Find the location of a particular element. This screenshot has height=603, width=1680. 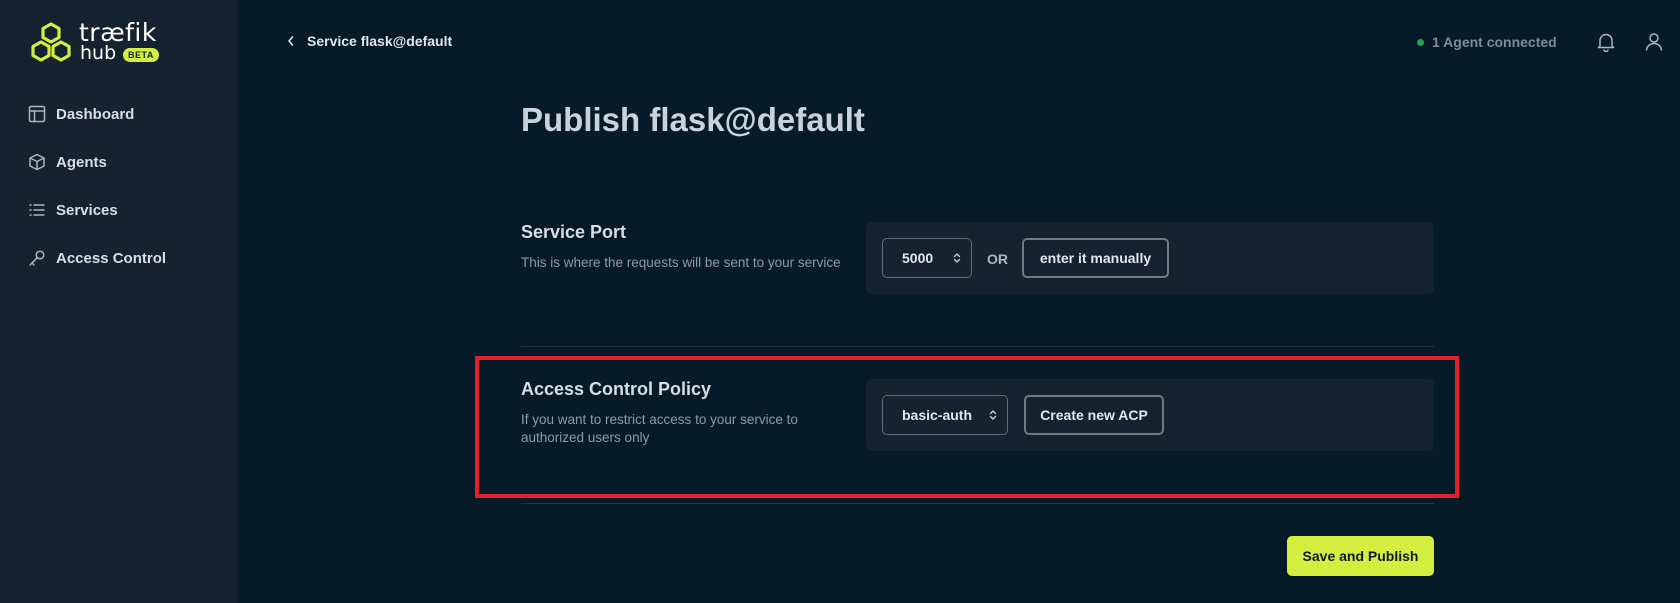

port-select-value: 5000 is located at coordinates (918, 258).